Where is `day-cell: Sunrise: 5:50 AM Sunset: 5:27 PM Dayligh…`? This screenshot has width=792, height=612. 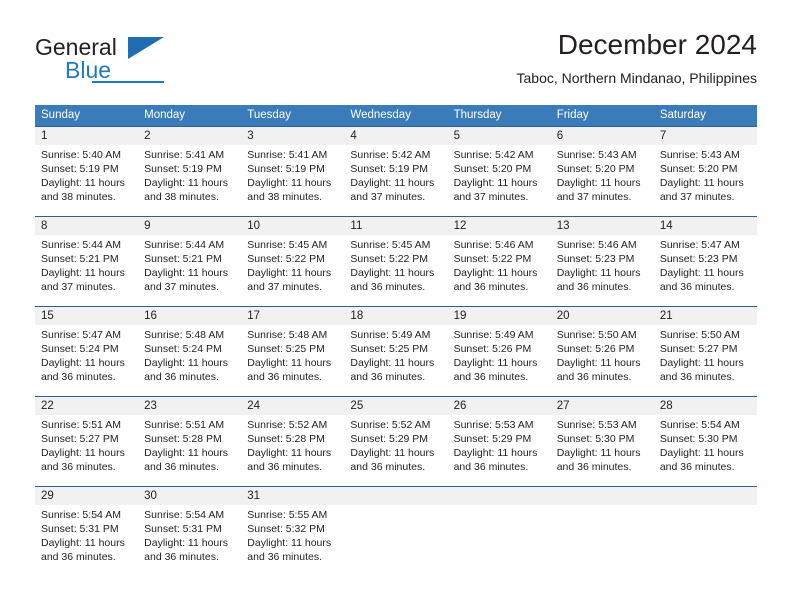
day-cell: Sunrise: 5:50 AM Sunset: 5:27 PM Dayligh… is located at coordinates (705, 360).